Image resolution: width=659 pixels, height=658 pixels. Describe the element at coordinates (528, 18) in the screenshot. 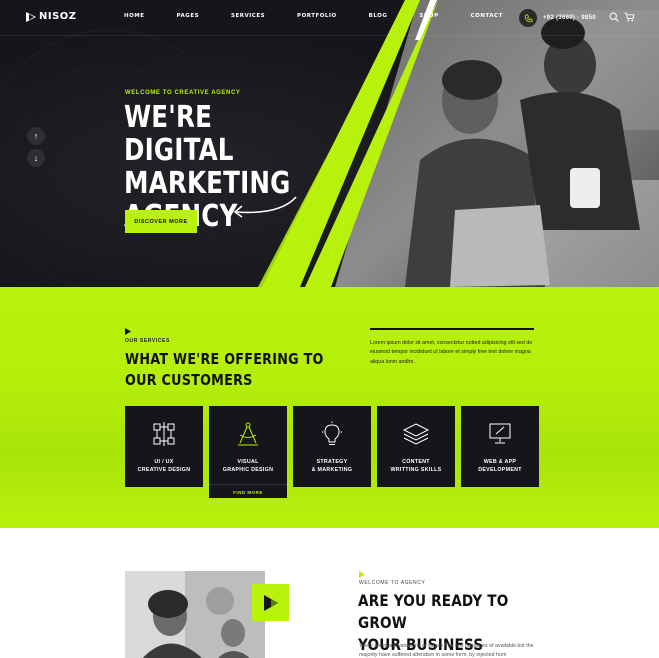

I see `phone-icon` at that location.